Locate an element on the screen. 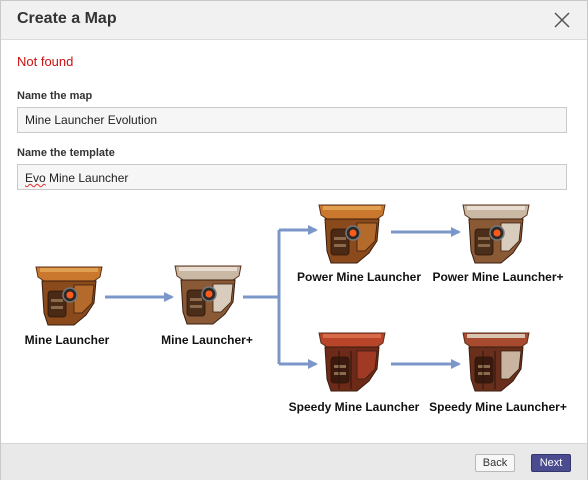 The height and width of the screenshot is (480, 588). template-name-value: Evo Mine Launcher is located at coordinates (76, 178).